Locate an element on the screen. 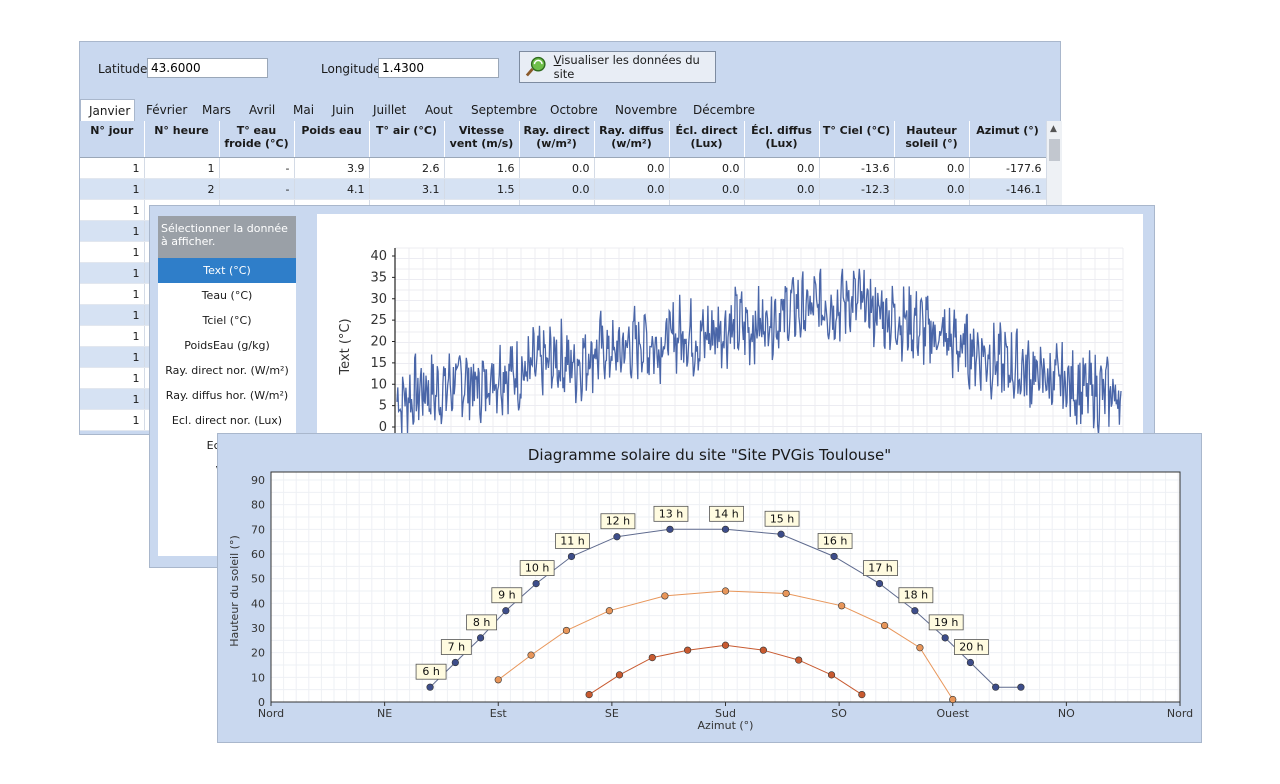  hour-label-text: 9 h is located at coordinates (506, 595).